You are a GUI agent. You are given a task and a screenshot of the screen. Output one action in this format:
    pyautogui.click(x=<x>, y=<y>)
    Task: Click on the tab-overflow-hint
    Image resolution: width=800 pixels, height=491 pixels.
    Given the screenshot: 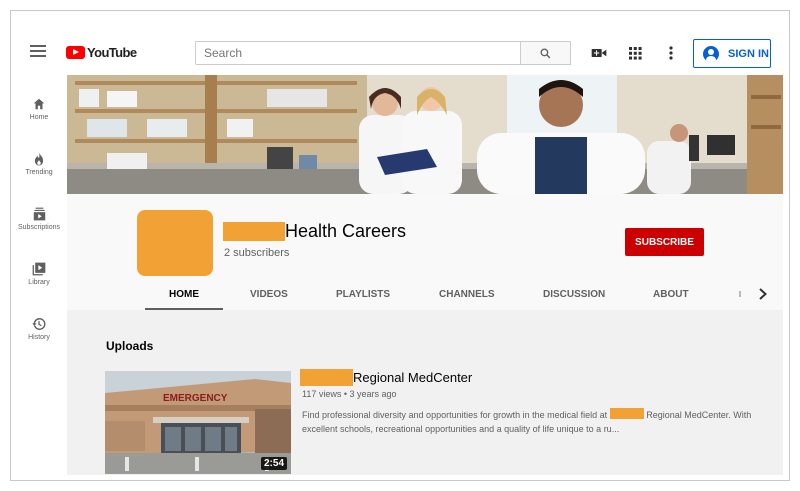 What is the action you would take?
    pyautogui.click(x=740, y=294)
    